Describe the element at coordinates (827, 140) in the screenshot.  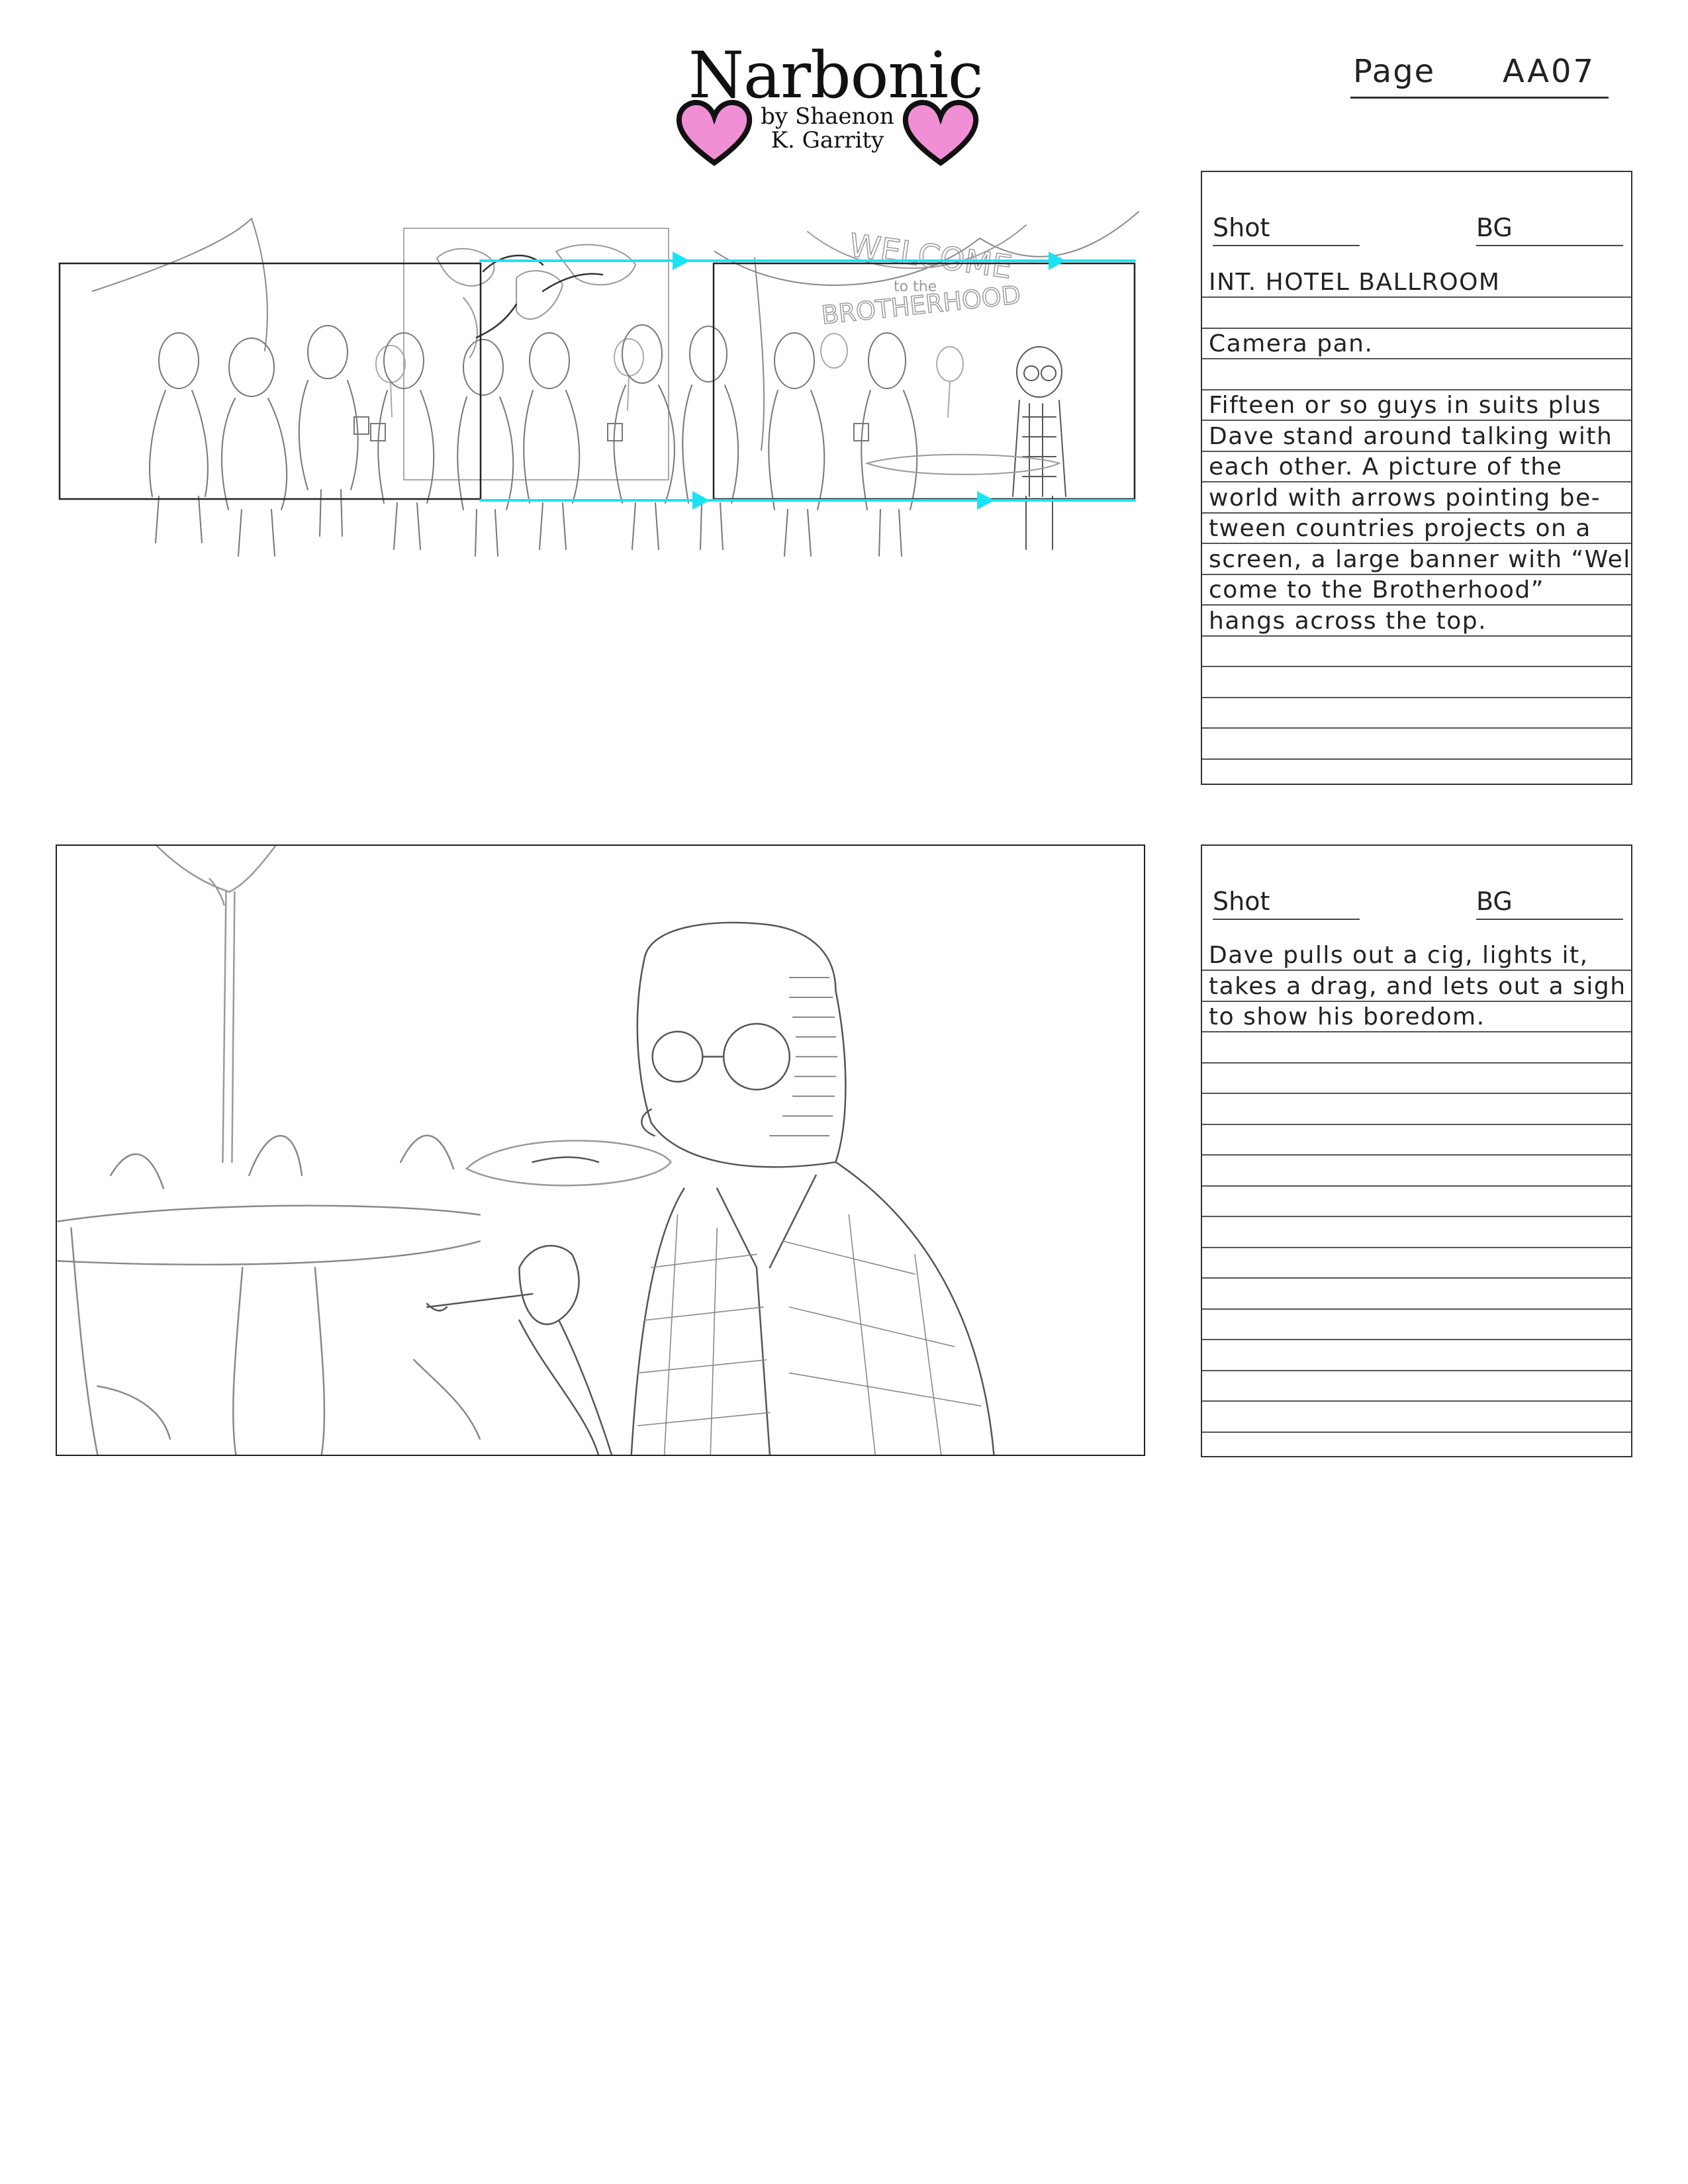
I see `logo-byline-line-2: K. Garrity` at that location.